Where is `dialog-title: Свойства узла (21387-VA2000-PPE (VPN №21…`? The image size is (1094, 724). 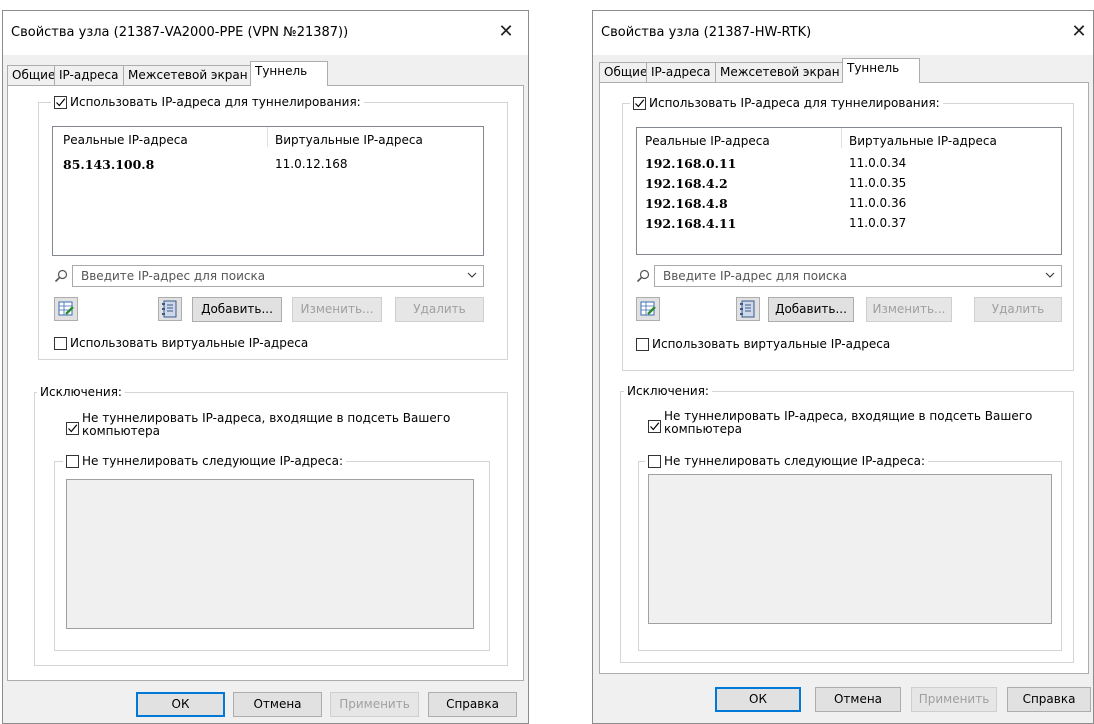 dialog-title: Свойства узла (21387-VA2000-PPE (VPN №21… is located at coordinates (180, 32).